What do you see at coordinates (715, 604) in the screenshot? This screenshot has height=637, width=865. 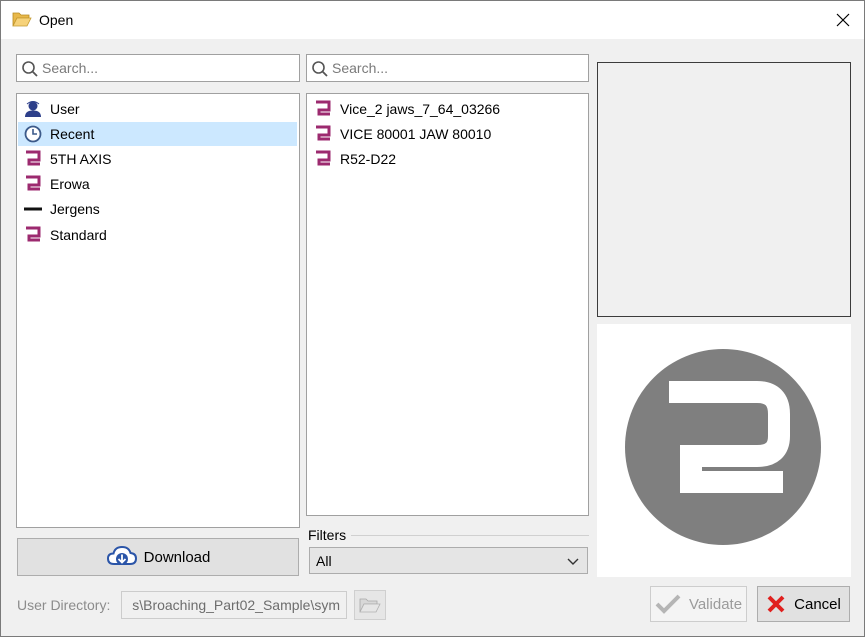 I see `validate-label: Validate` at bounding box center [715, 604].